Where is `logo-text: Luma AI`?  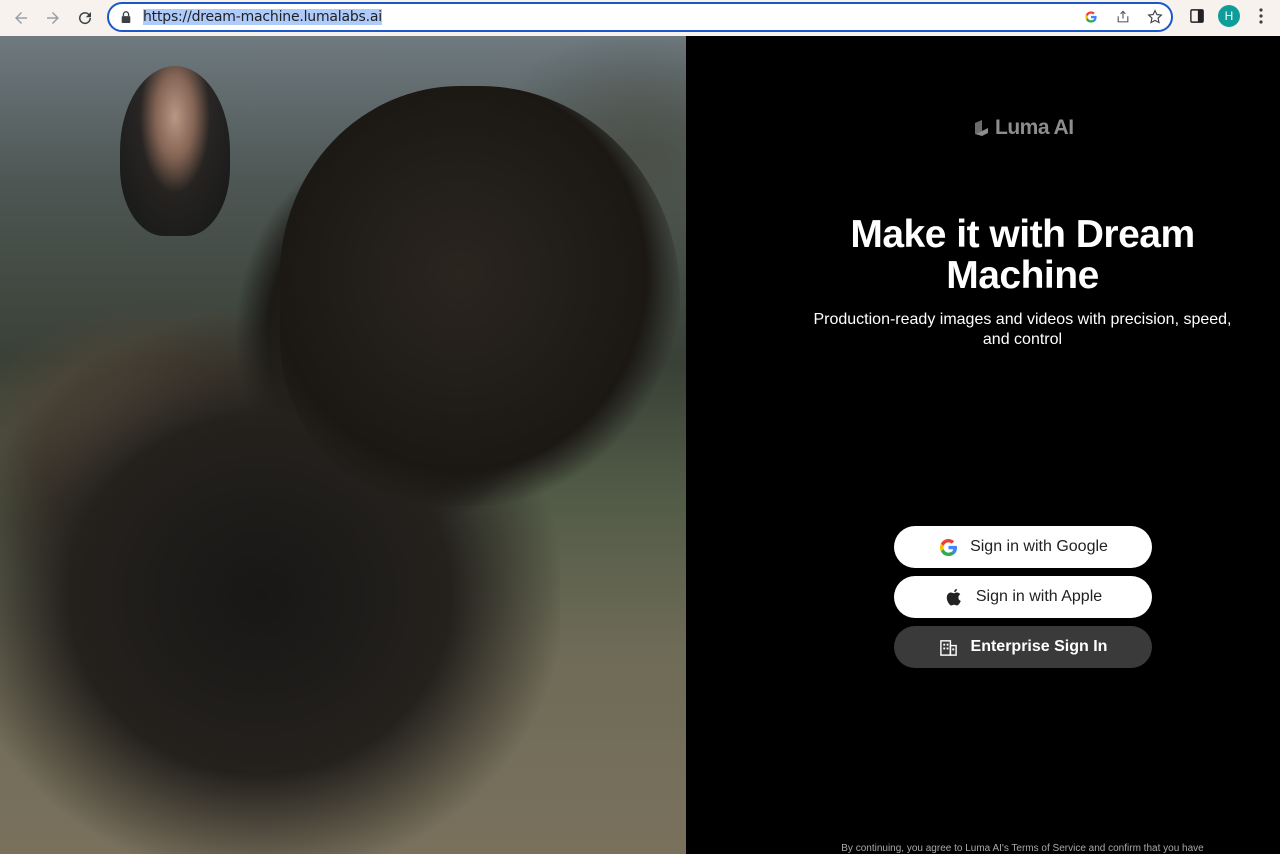
logo-text: Luma AI is located at coordinates (1034, 127).